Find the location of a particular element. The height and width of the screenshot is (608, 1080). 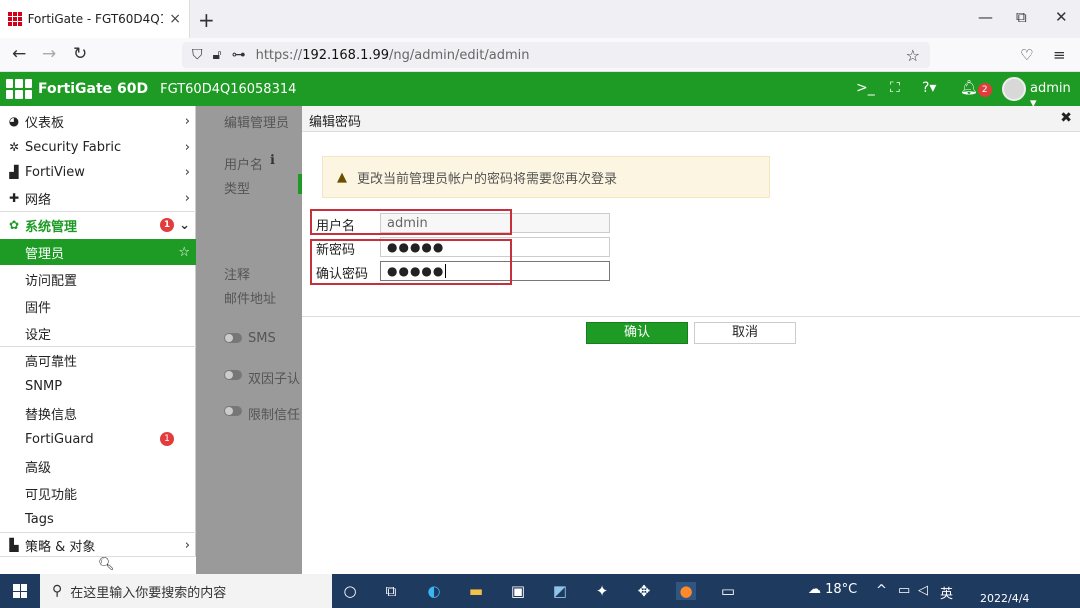

sidebar-item-label: 固件 is located at coordinates (38, 308).